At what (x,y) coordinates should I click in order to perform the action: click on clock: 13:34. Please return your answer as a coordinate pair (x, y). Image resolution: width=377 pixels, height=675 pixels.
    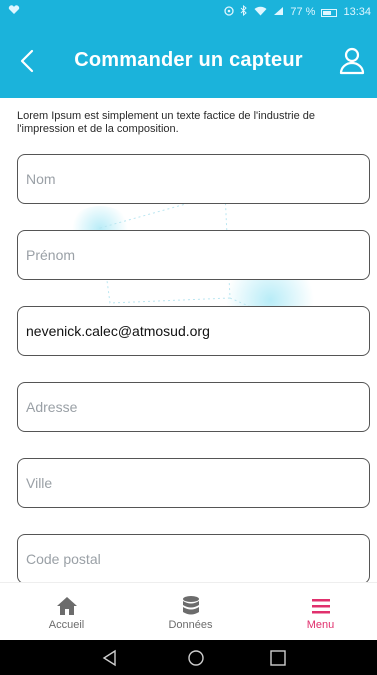
    Looking at the image, I should click on (357, 12).